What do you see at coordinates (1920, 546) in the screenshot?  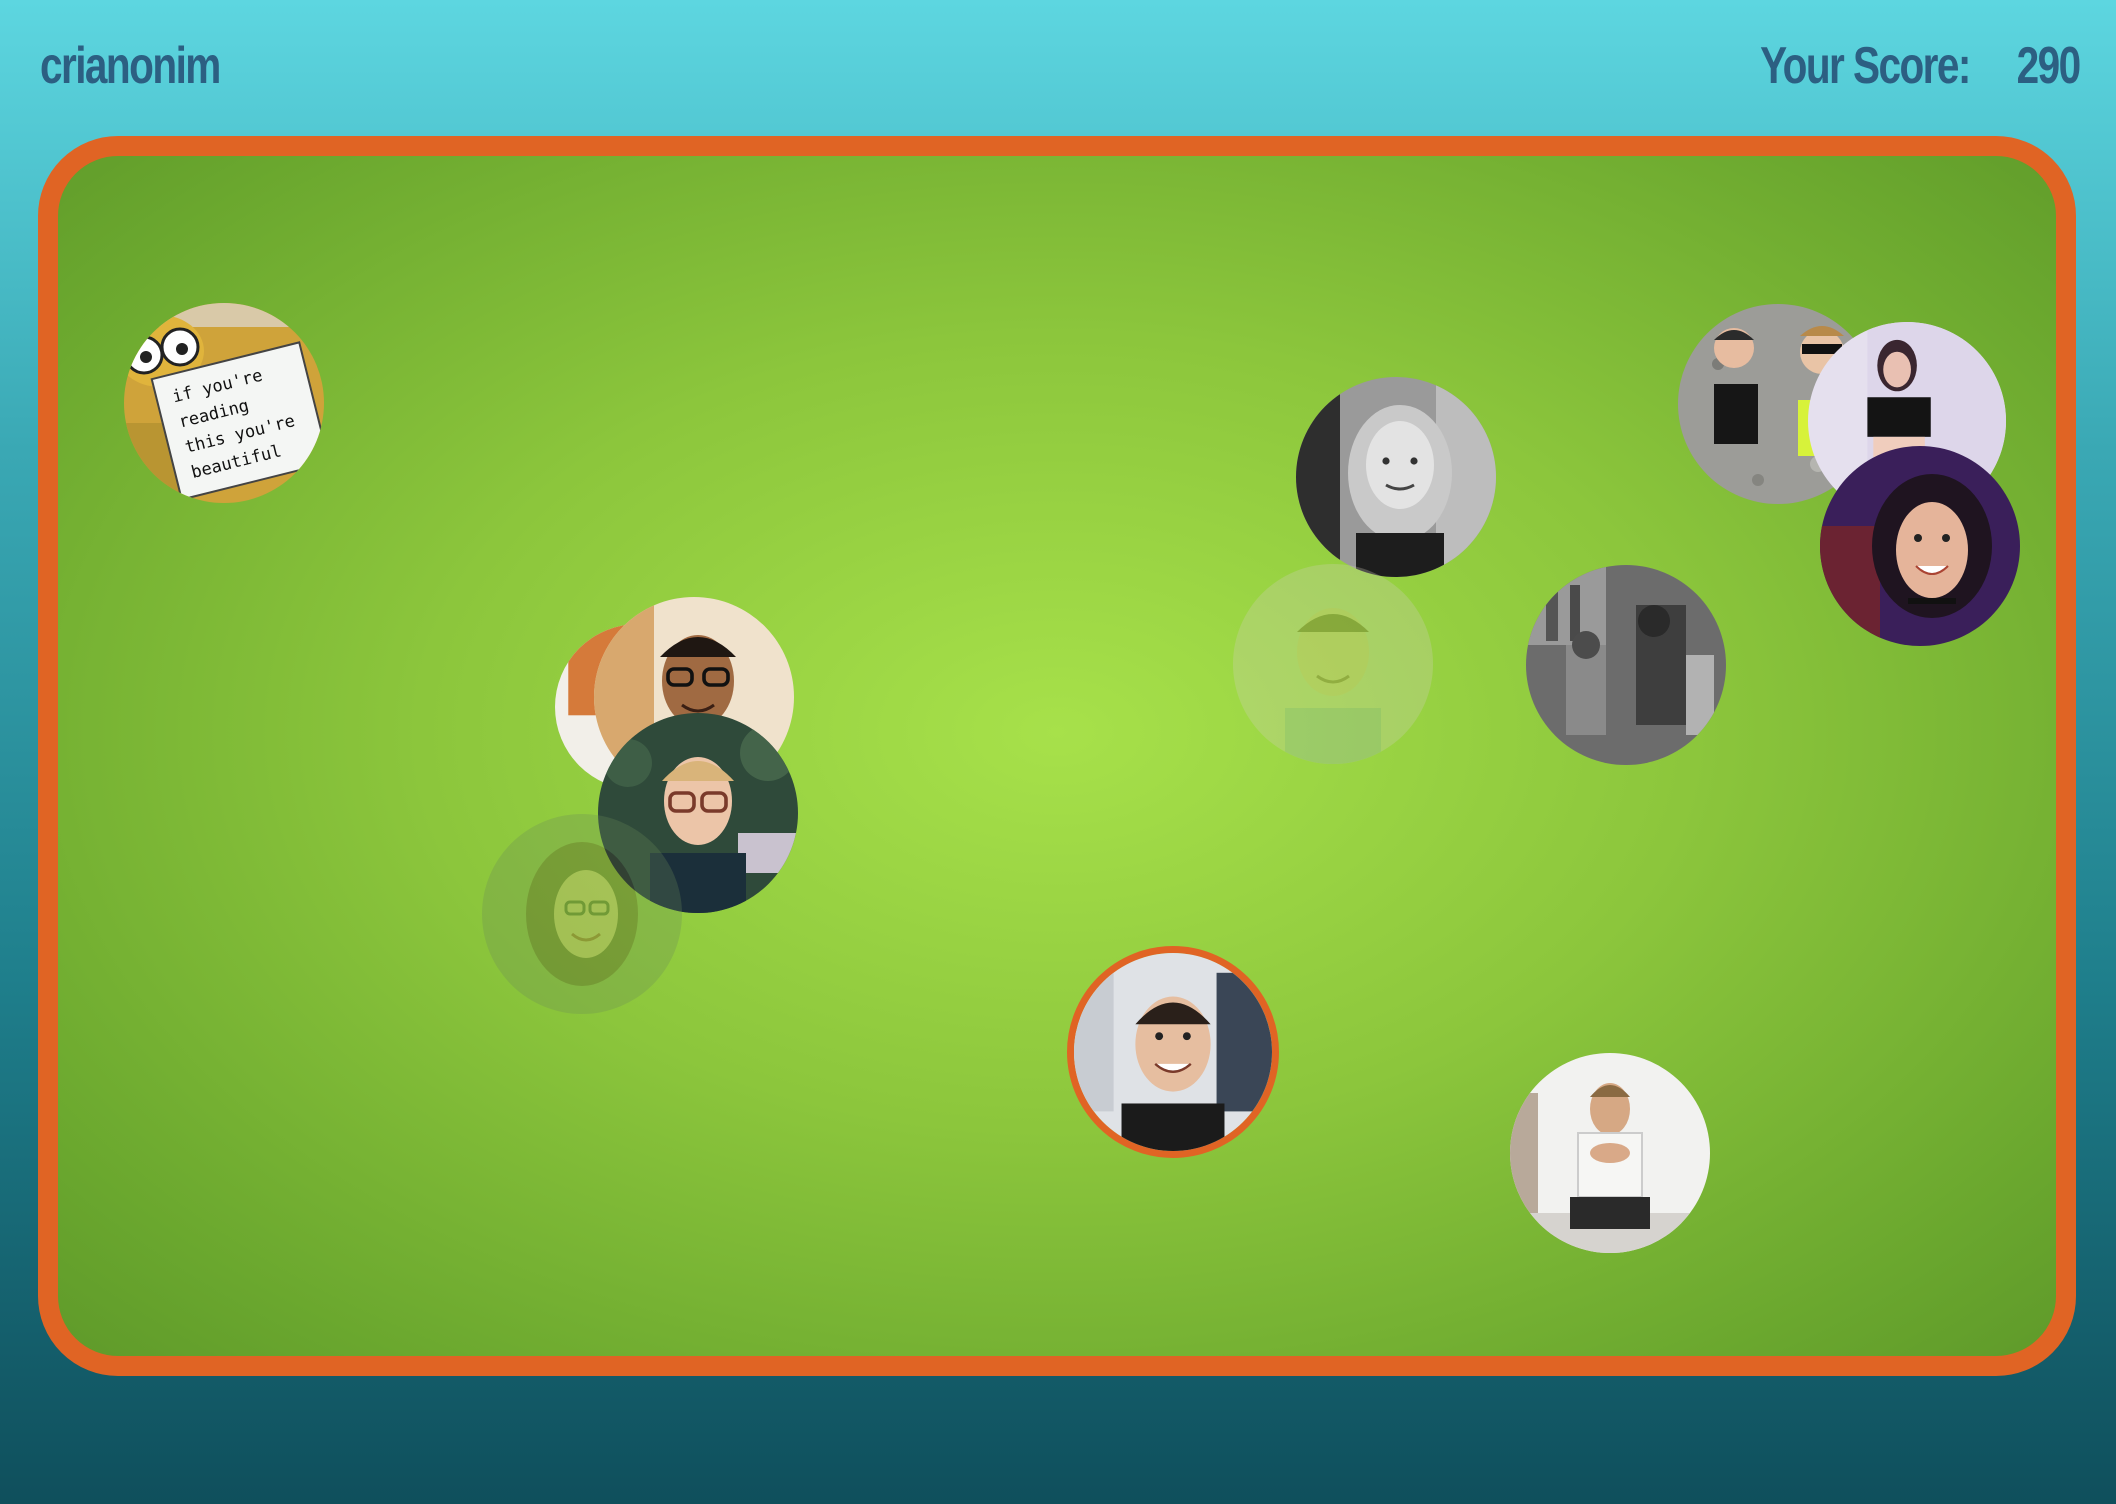 I see `avatar-woman-smiling` at bounding box center [1920, 546].